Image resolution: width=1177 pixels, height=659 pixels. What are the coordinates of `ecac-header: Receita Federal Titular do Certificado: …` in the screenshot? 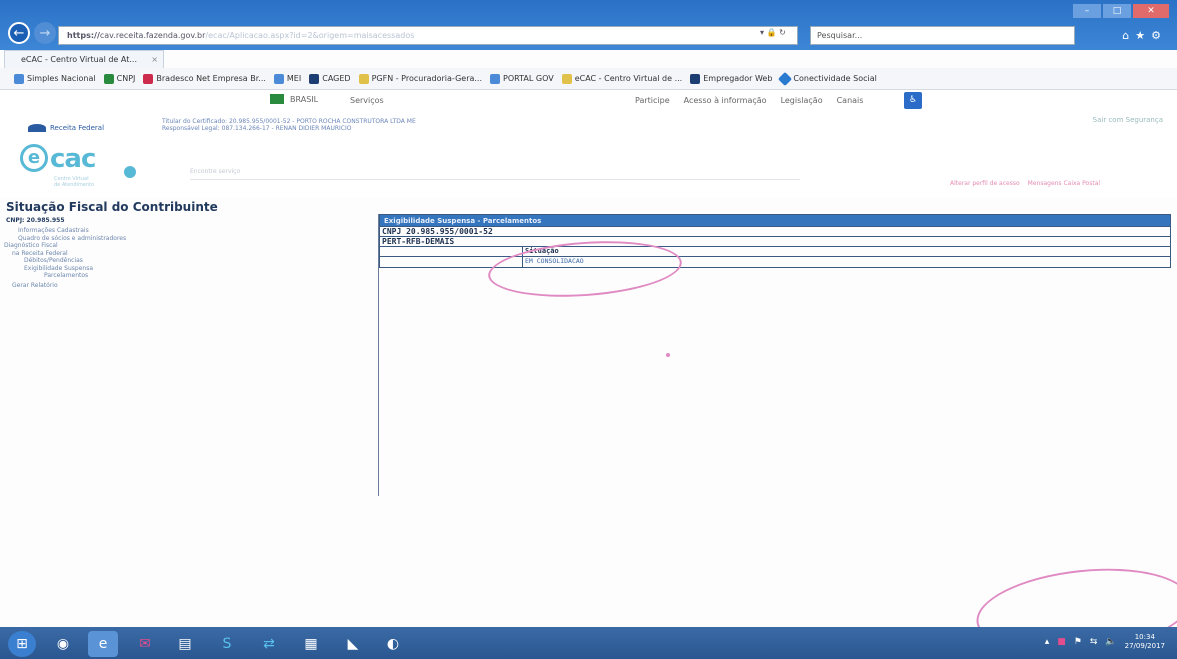 It's located at (588, 155).